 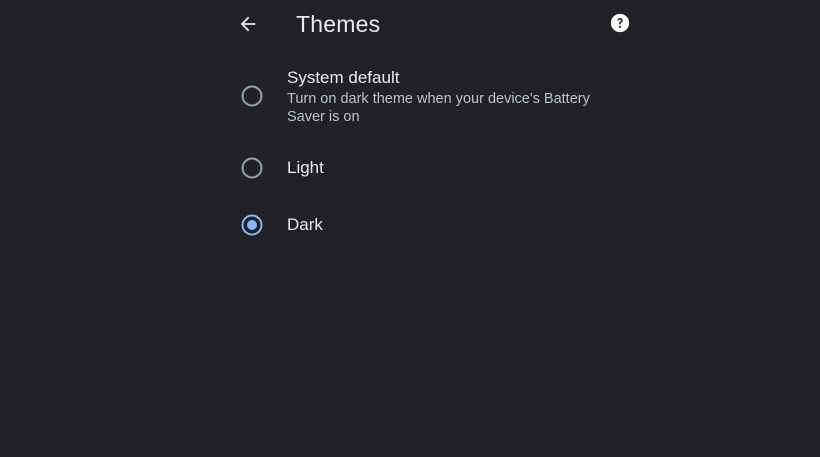 What do you see at coordinates (343, 77) in the screenshot?
I see `theme-option-label: System default` at bounding box center [343, 77].